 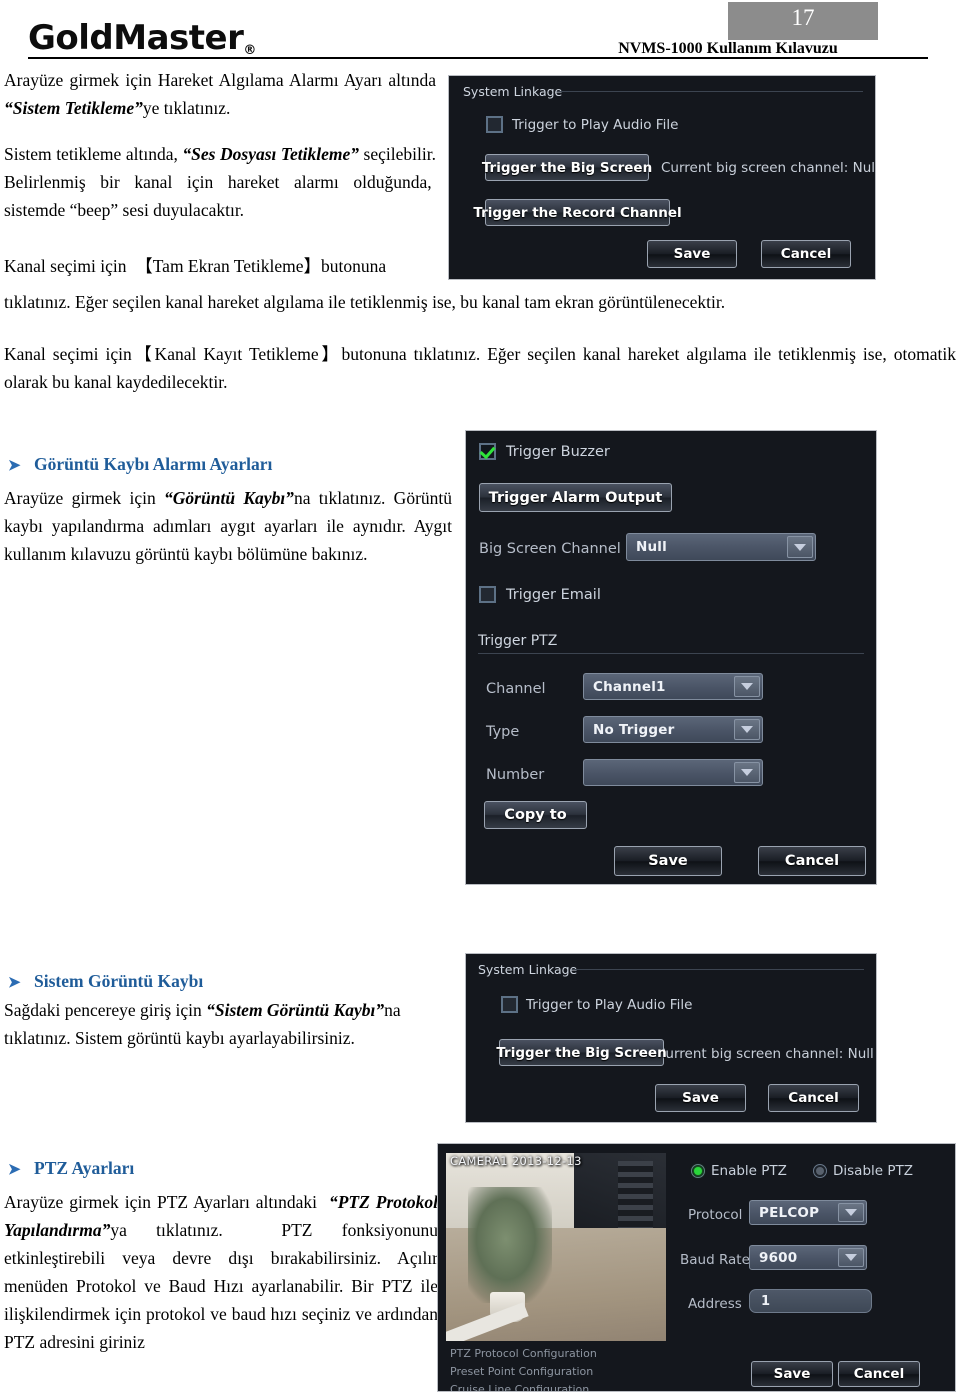 I want to click on trigger-audio-file-label-bottom: Trigger to Play Audio File, so click(x=609, y=1005).